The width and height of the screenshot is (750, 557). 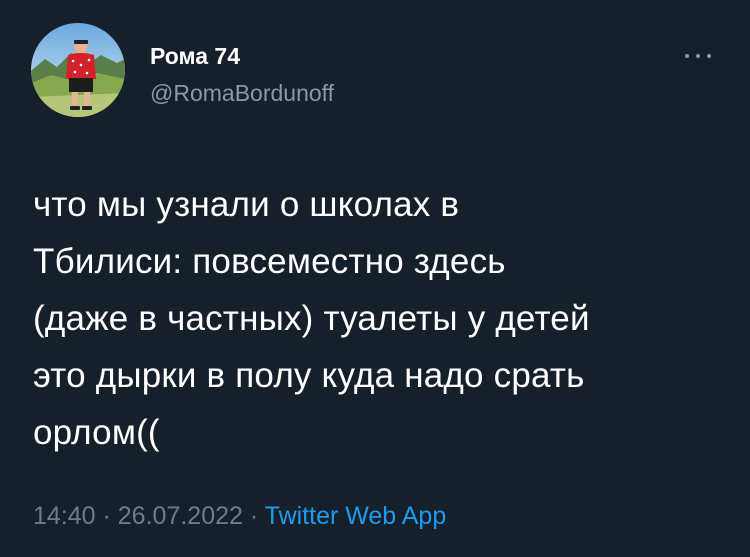 I want to click on tweet-time: 14:40, so click(x=64, y=516).